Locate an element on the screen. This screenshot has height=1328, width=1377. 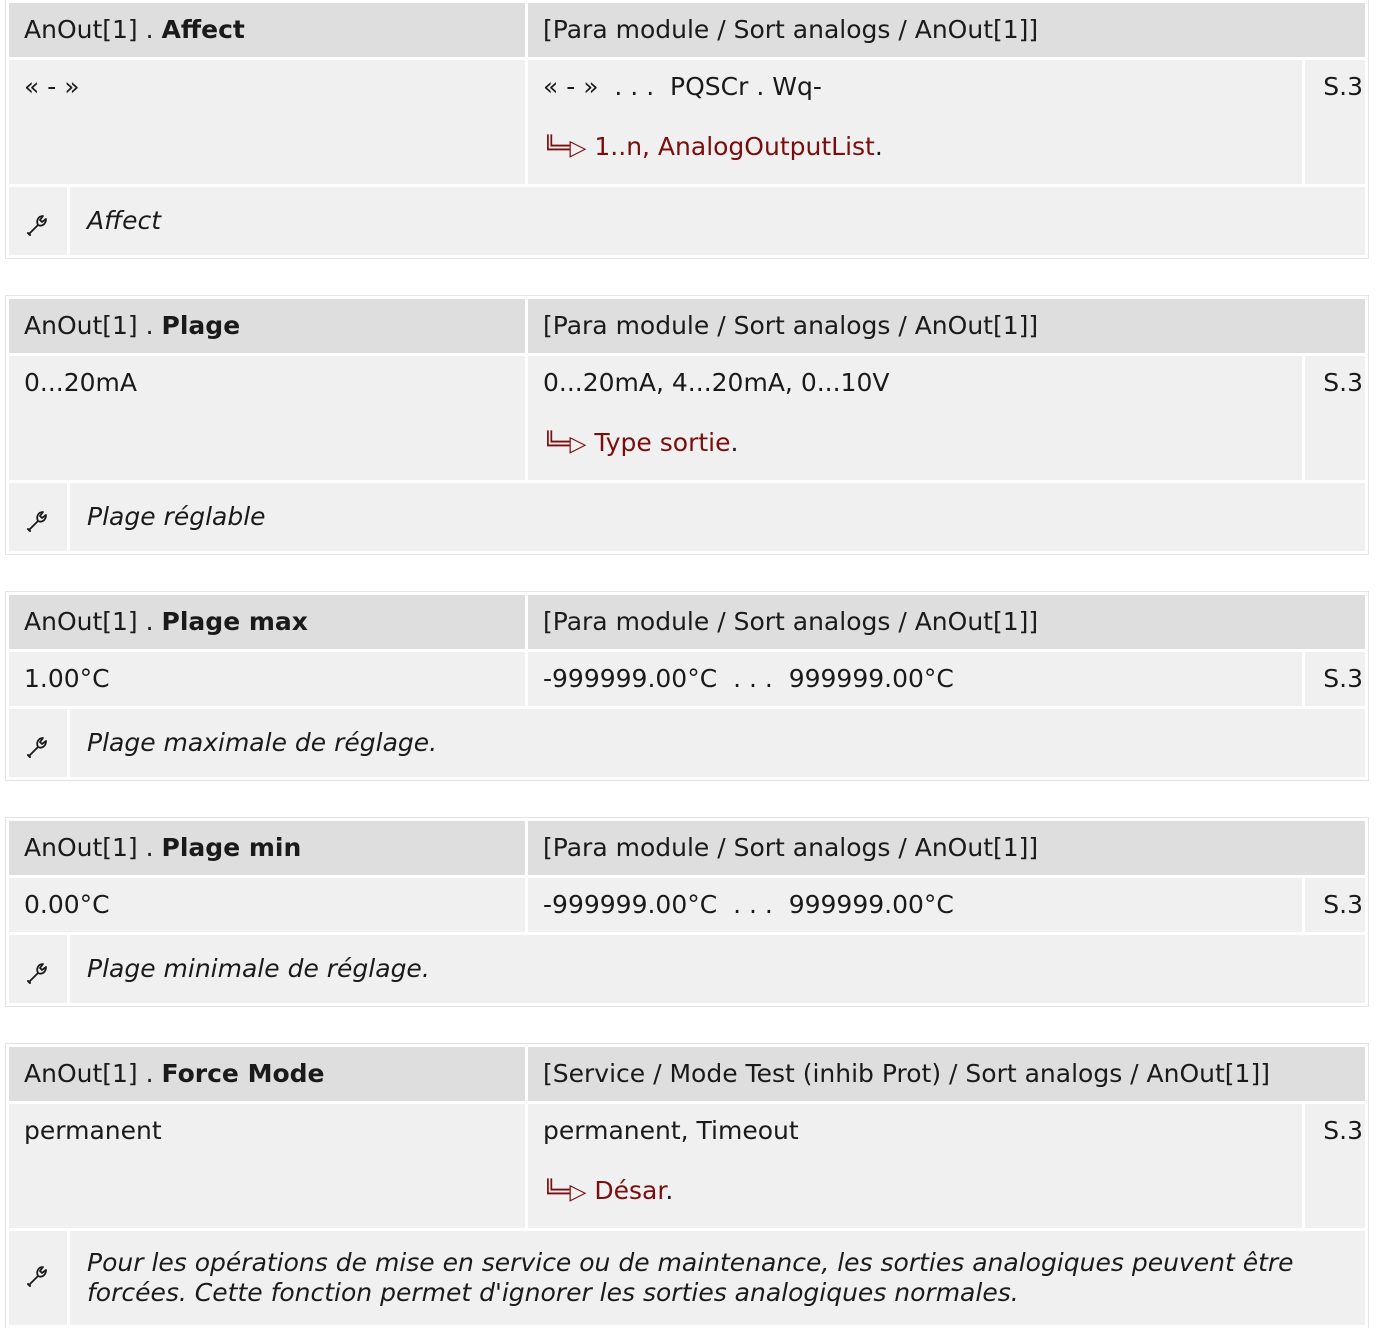
param-name: AnOut[1] . Plage max is located at coordinates (267, 622).